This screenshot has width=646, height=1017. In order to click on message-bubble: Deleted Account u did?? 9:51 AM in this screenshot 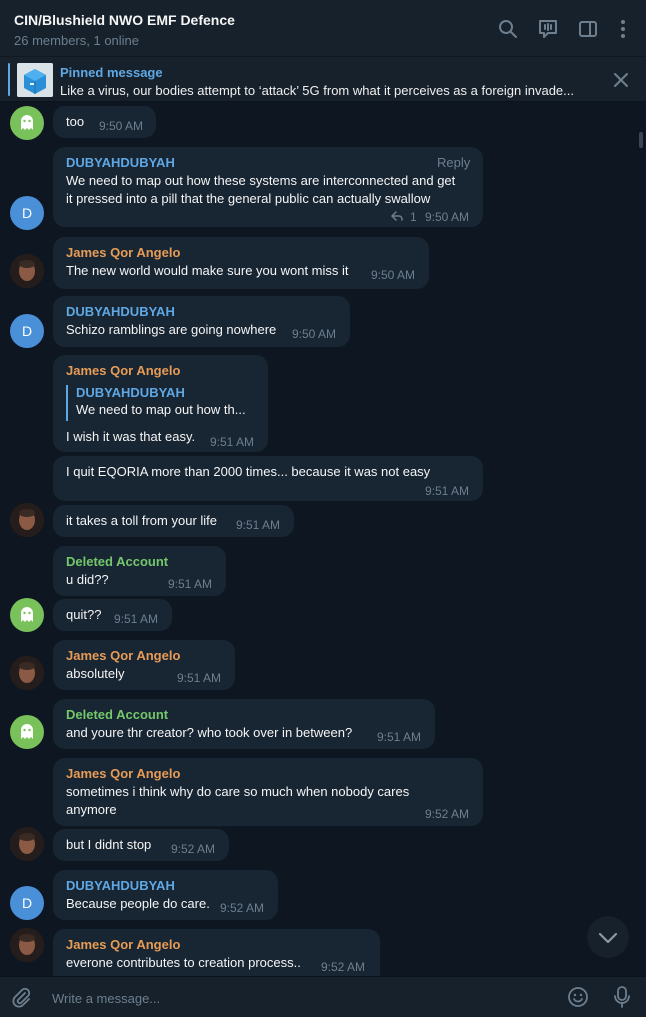, I will do `click(139, 571)`.